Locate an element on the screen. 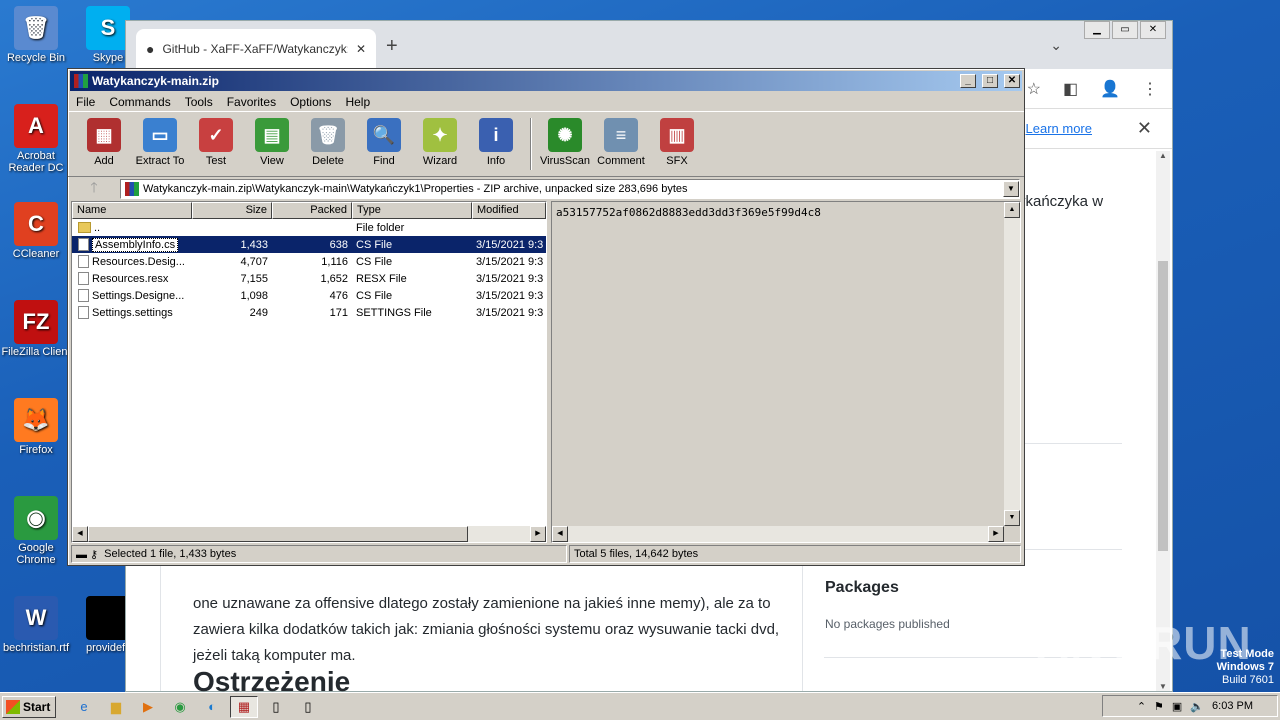  column-type: Type is located at coordinates (412, 210).